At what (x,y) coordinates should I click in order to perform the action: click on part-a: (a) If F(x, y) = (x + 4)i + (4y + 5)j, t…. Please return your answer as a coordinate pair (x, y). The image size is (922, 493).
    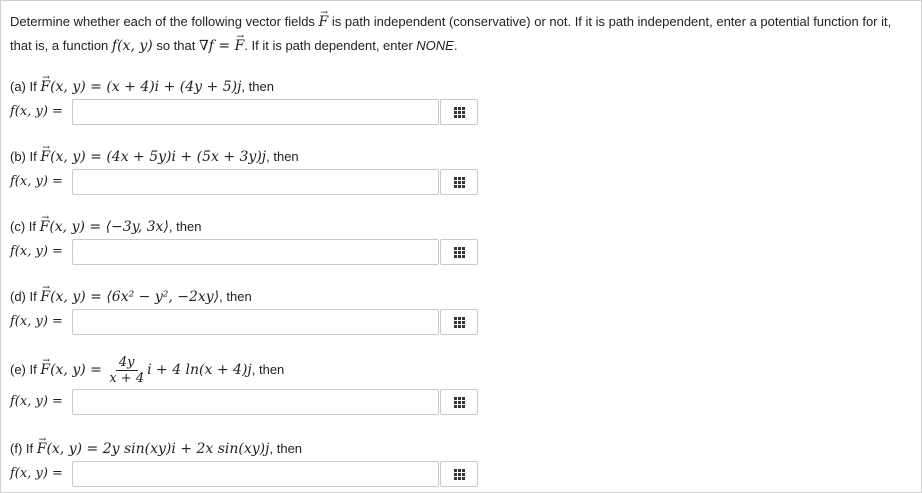
    Looking at the image, I should click on (460, 97).